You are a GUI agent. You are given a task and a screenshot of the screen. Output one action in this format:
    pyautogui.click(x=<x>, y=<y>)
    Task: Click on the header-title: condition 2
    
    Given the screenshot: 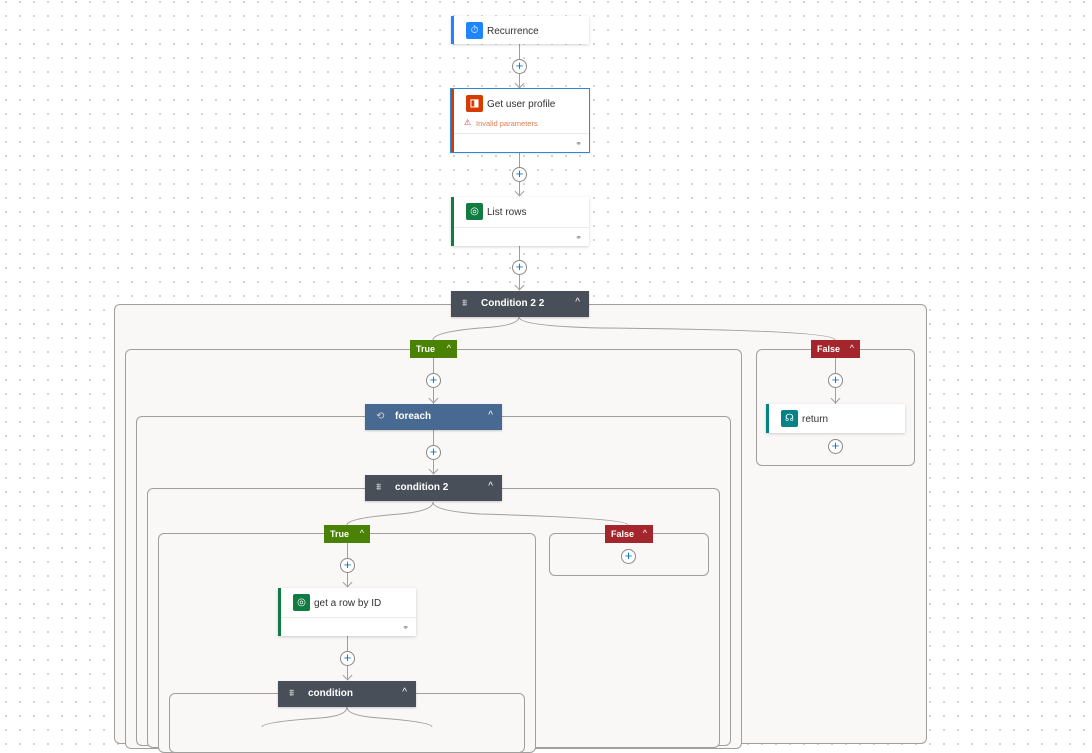 What is the action you would take?
    pyautogui.click(x=422, y=487)
    